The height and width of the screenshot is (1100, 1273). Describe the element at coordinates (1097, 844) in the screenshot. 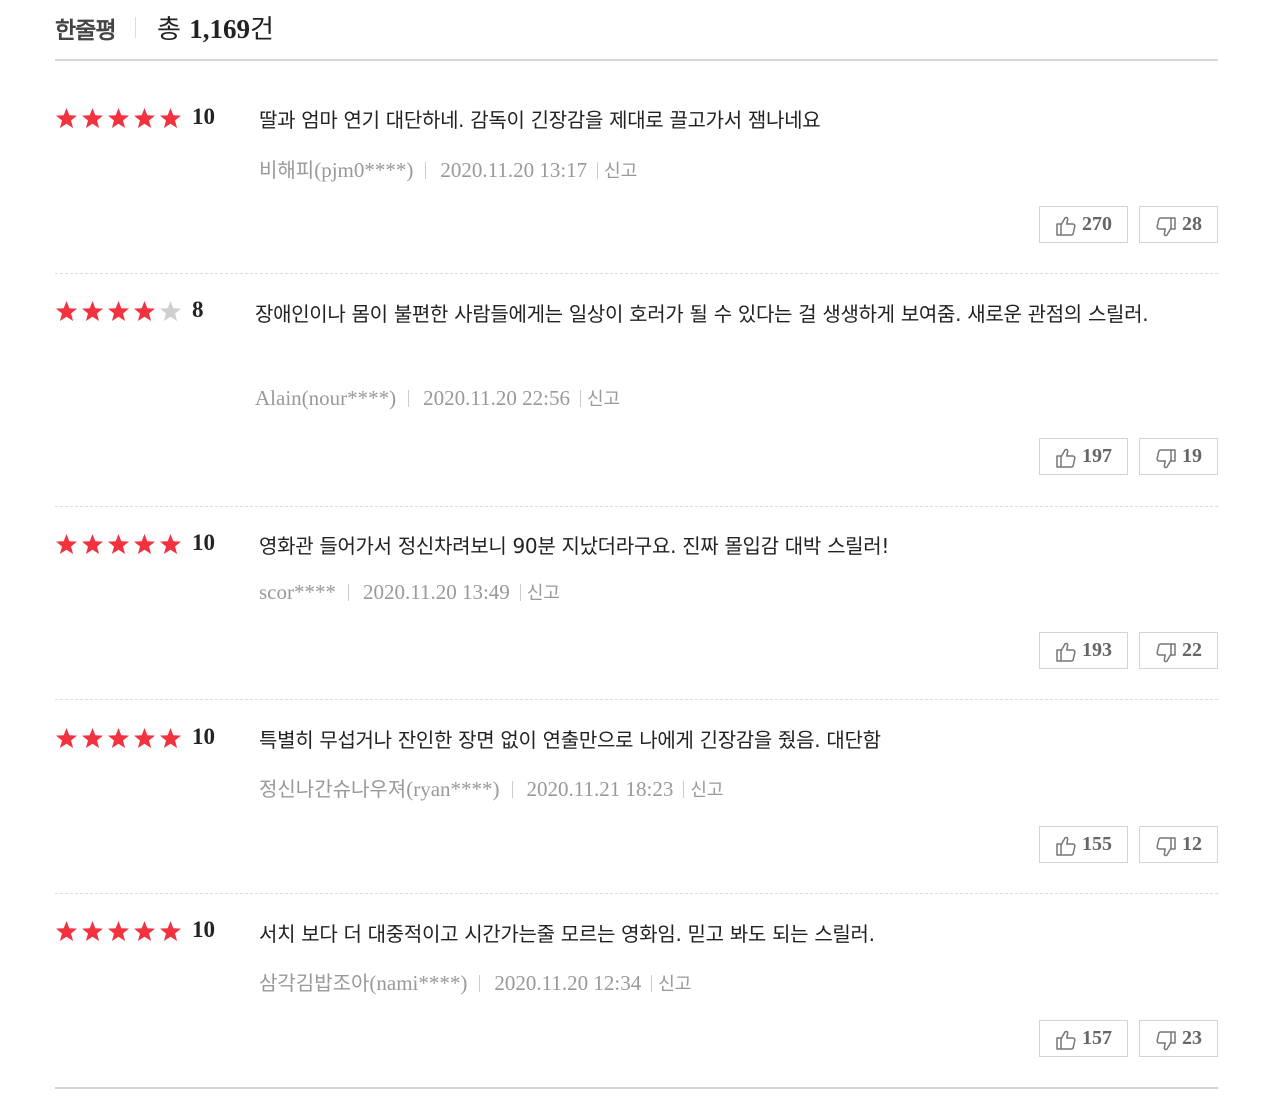

I see `like-count: 155` at that location.